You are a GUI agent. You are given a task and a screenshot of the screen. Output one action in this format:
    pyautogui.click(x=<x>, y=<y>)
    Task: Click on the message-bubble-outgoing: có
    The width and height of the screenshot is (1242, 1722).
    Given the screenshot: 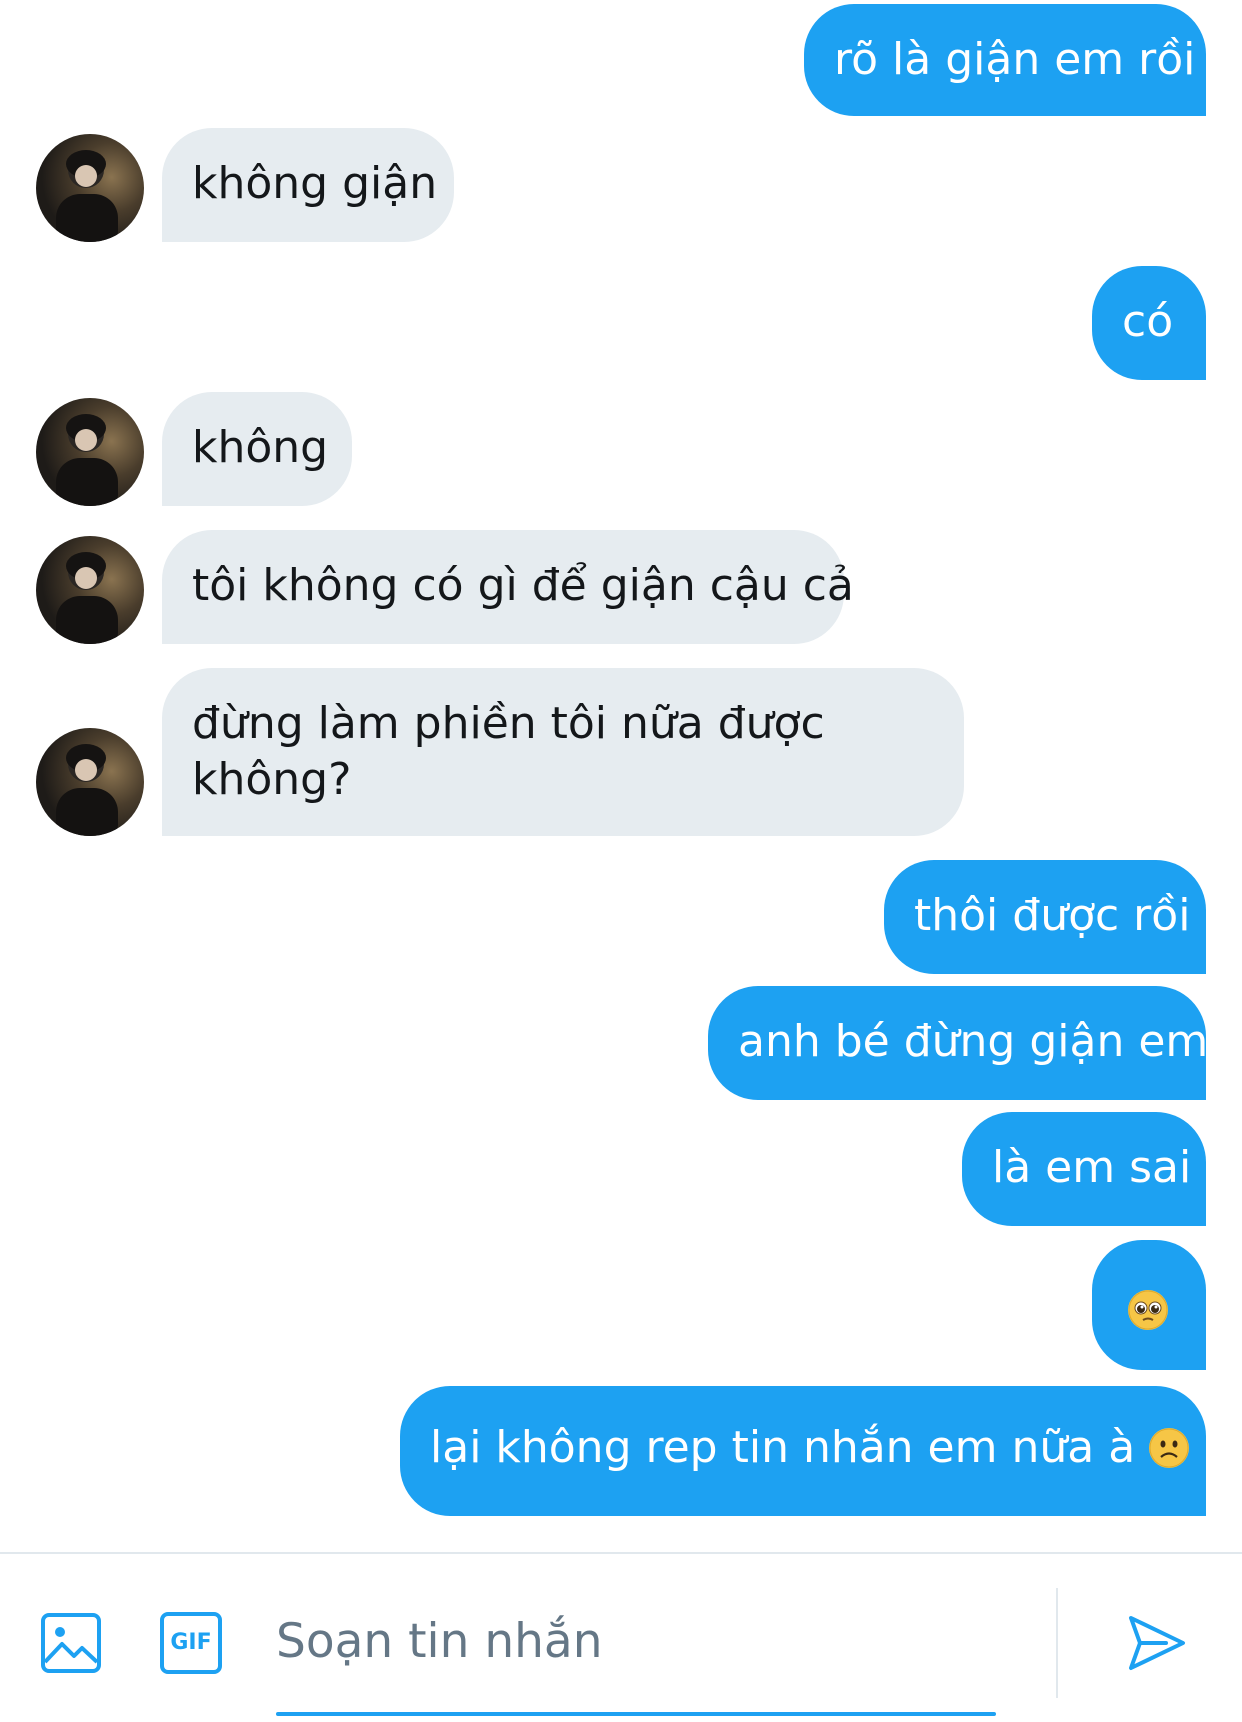 What is the action you would take?
    pyautogui.click(x=1149, y=323)
    